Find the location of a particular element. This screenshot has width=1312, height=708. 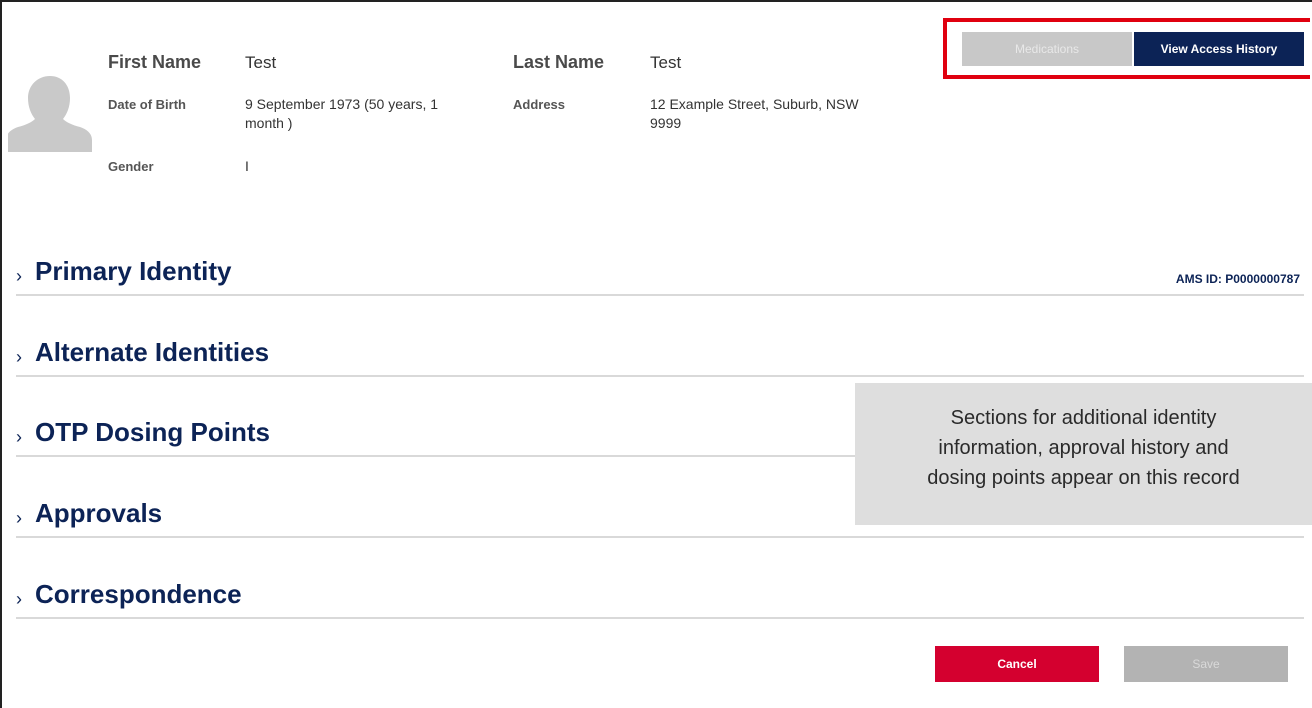

dob-value: 9 September 1973 (50 years, 1 month ) is located at coordinates (341, 114).